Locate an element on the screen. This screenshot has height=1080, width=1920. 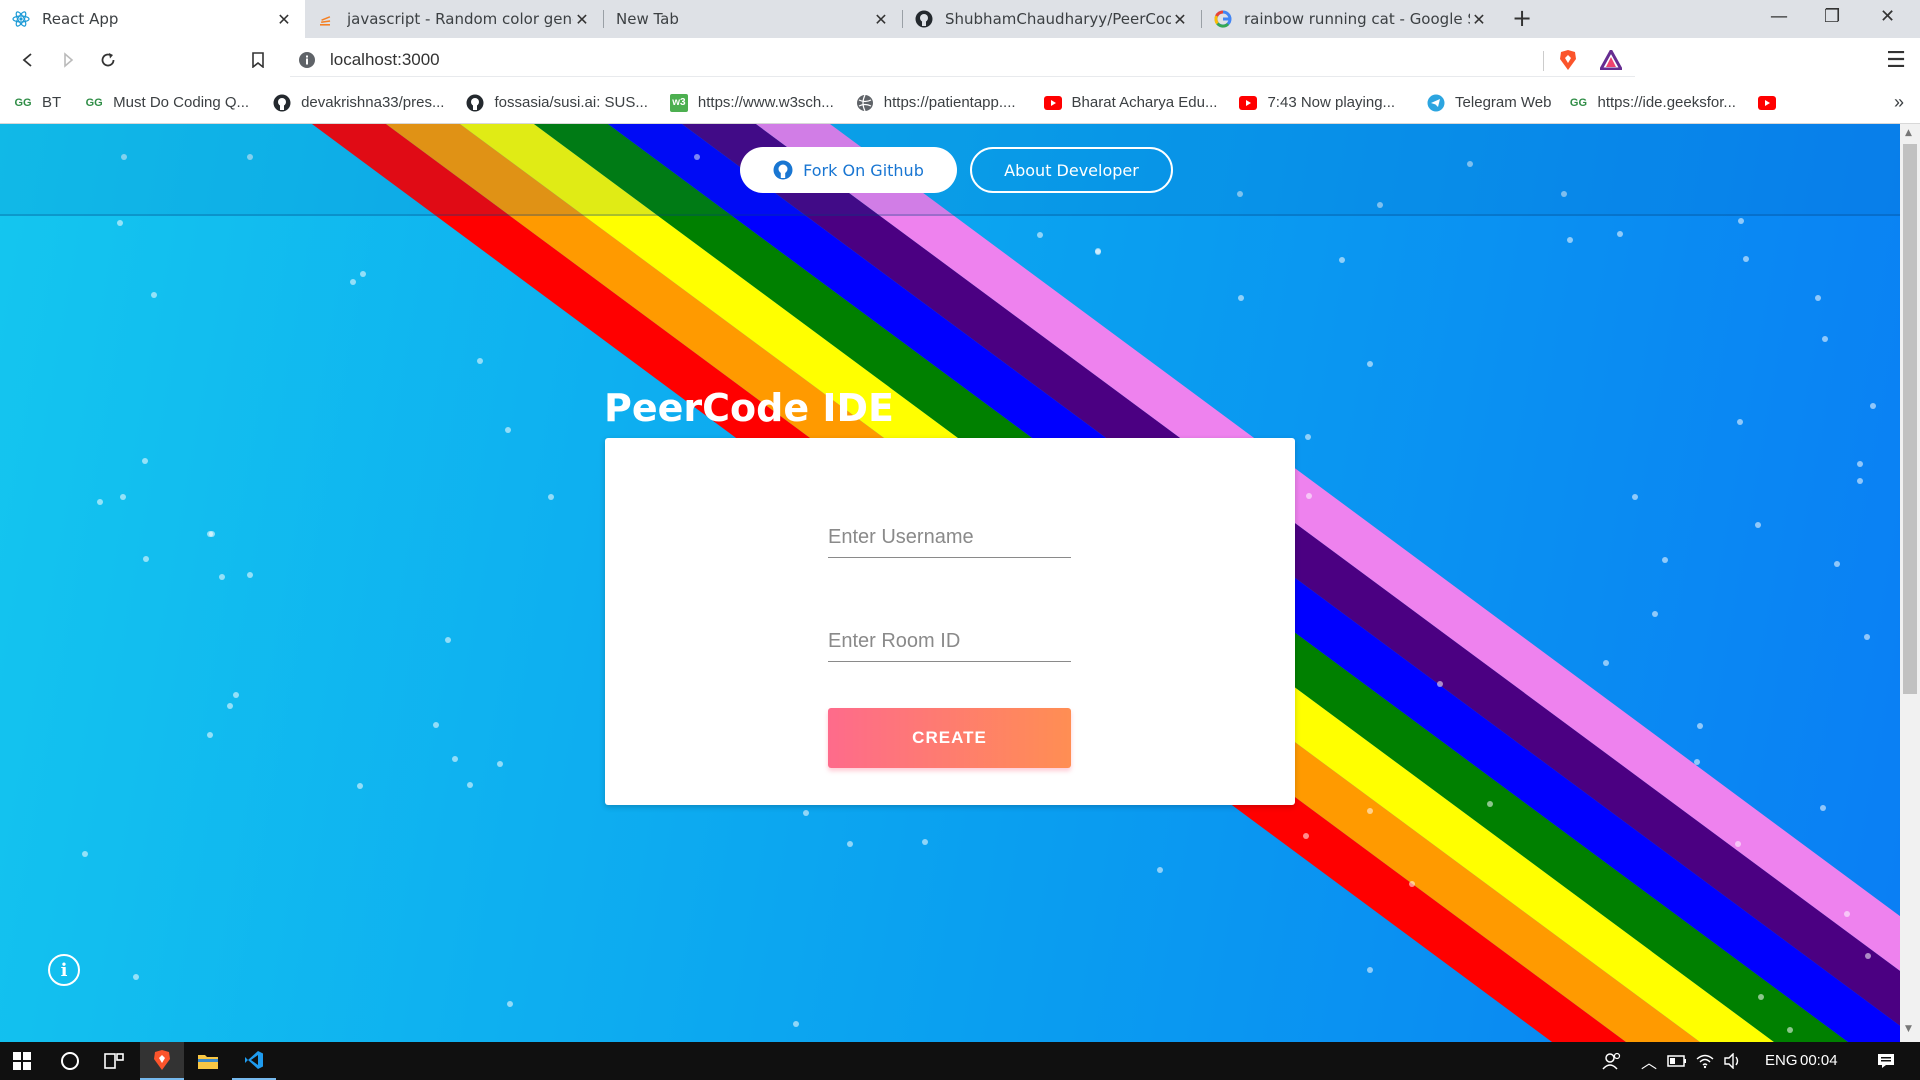
navigation-bar: localhost:3000 ☰ is located at coordinates (960, 60).